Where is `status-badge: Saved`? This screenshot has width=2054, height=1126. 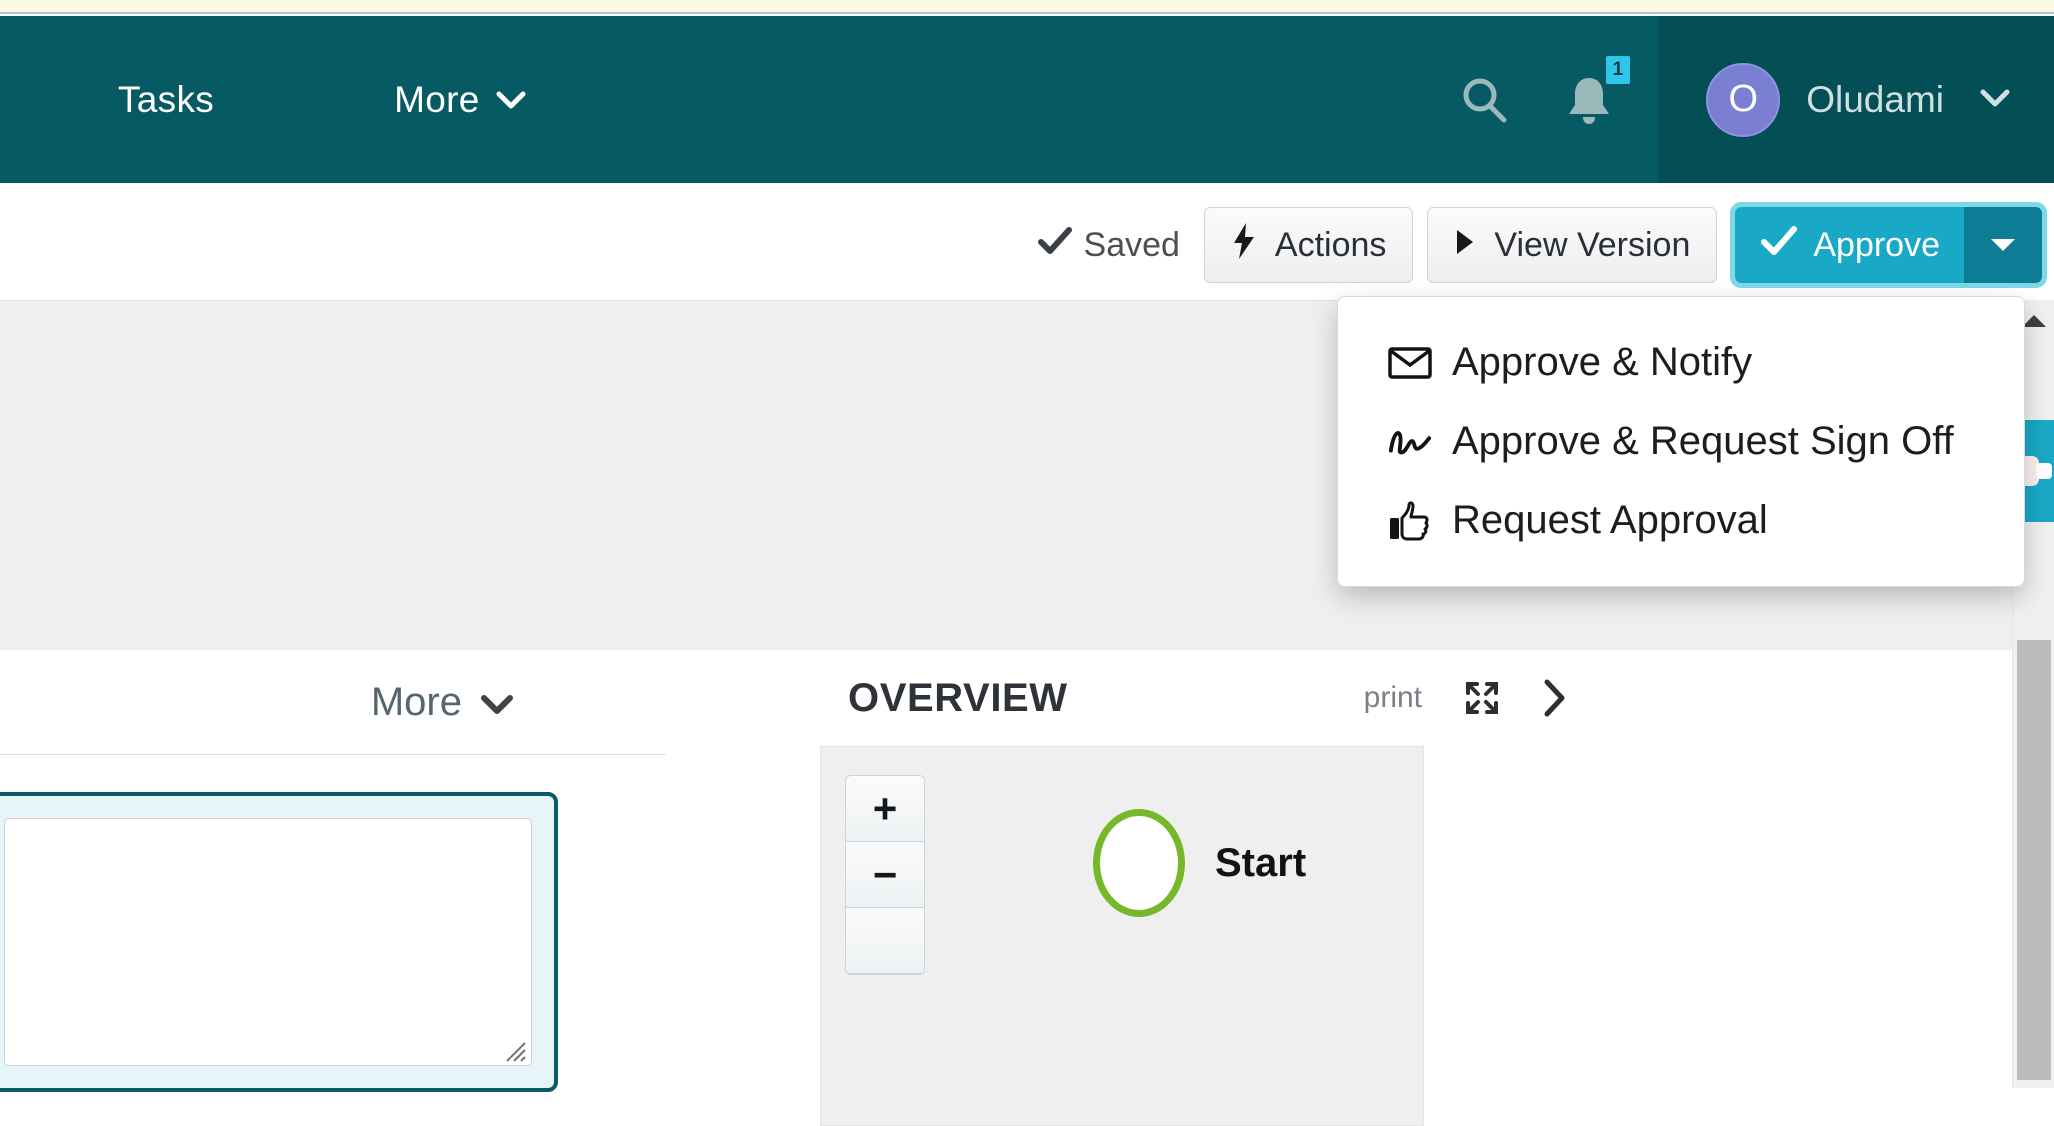 status-badge: Saved is located at coordinates (1108, 245).